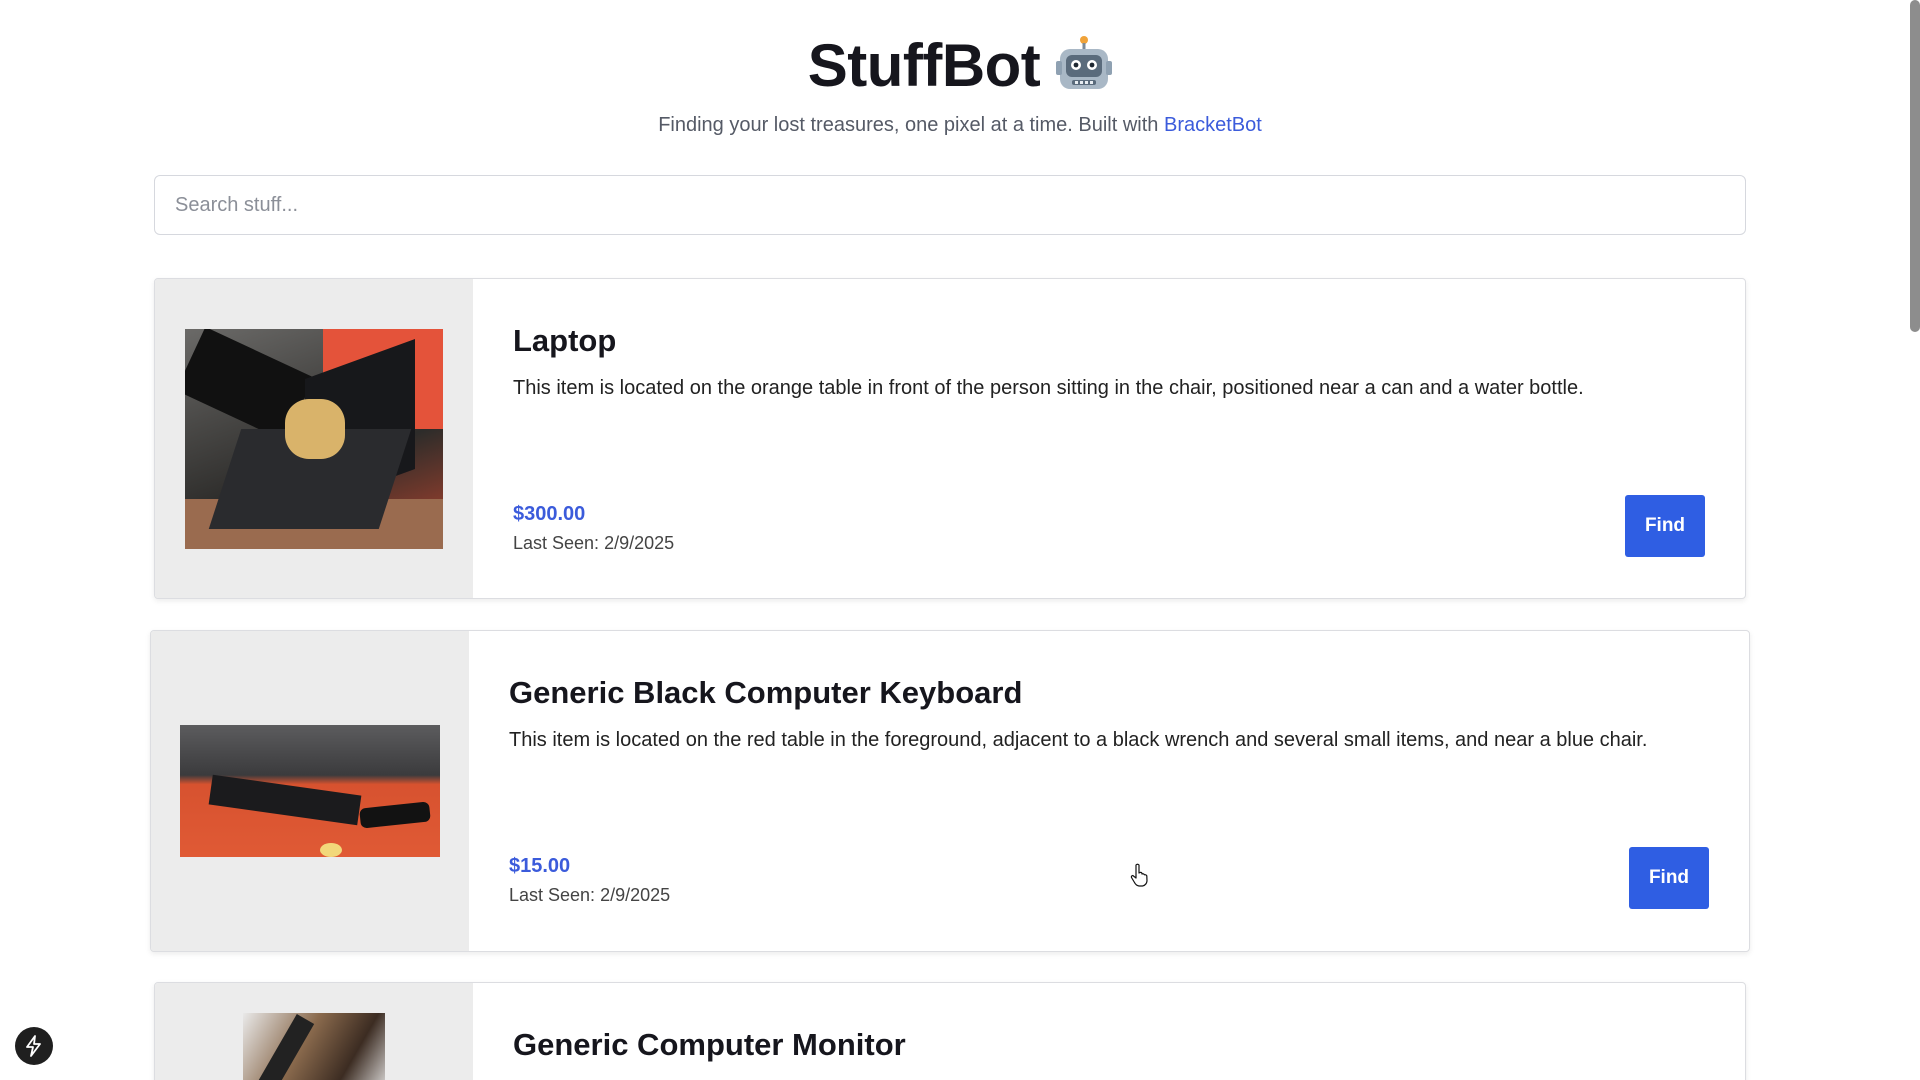  What do you see at coordinates (709, 1044) in the screenshot?
I see `item-name: Generic Computer Monitor` at bounding box center [709, 1044].